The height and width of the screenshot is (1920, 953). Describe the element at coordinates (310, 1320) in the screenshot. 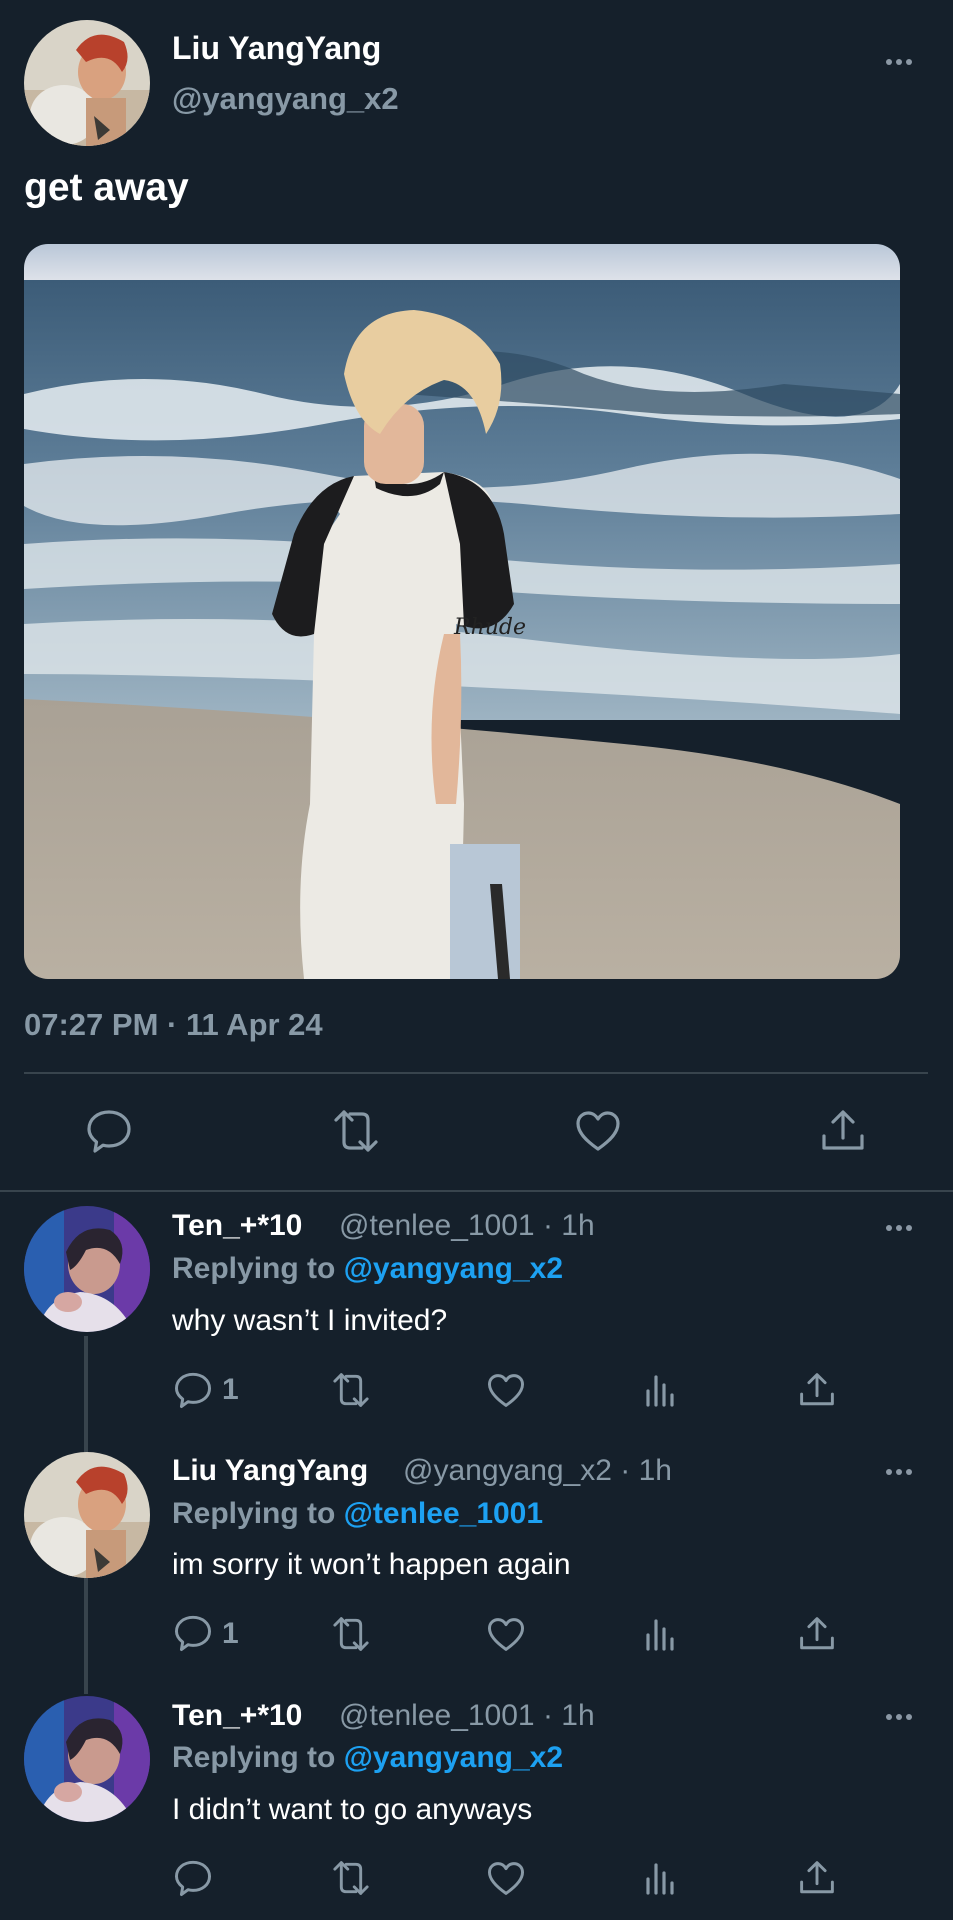

I see `reply-text: why wasn’t I invited?` at that location.